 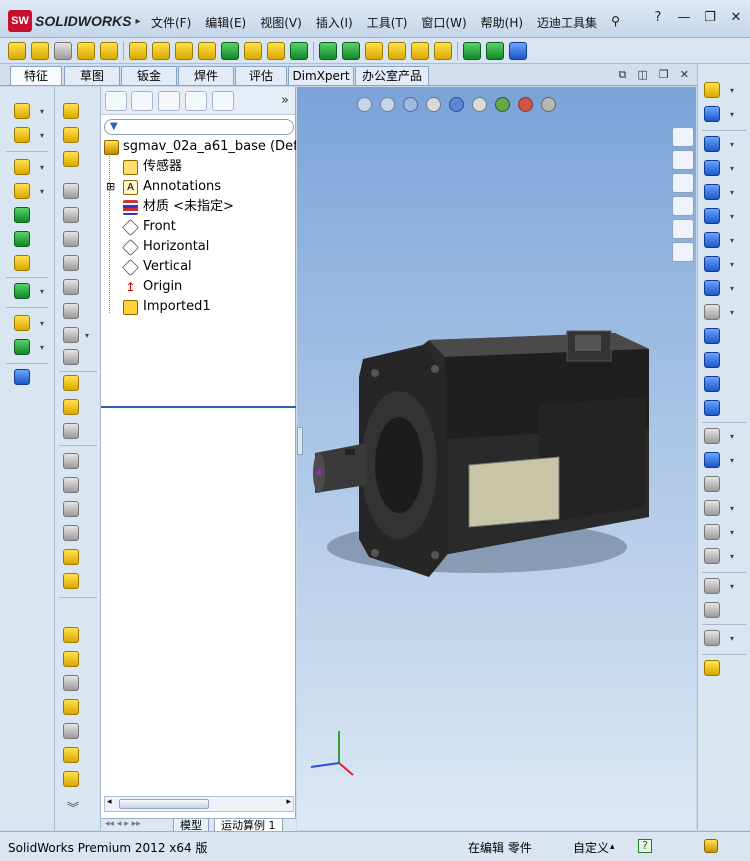 What do you see at coordinates (683, 229) in the screenshot?
I see `appearances-icon` at bounding box center [683, 229].